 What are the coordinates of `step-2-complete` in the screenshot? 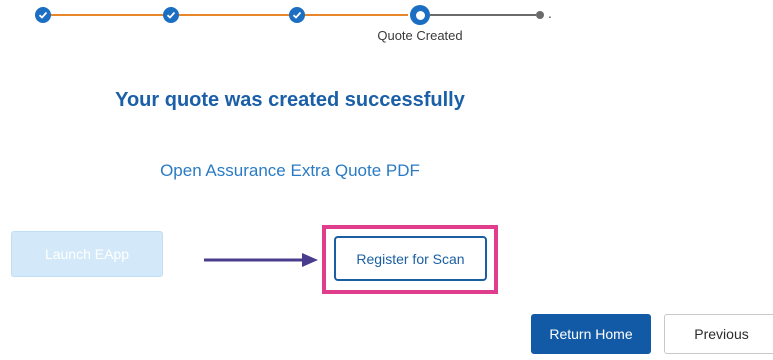 It's located at (171, 15).